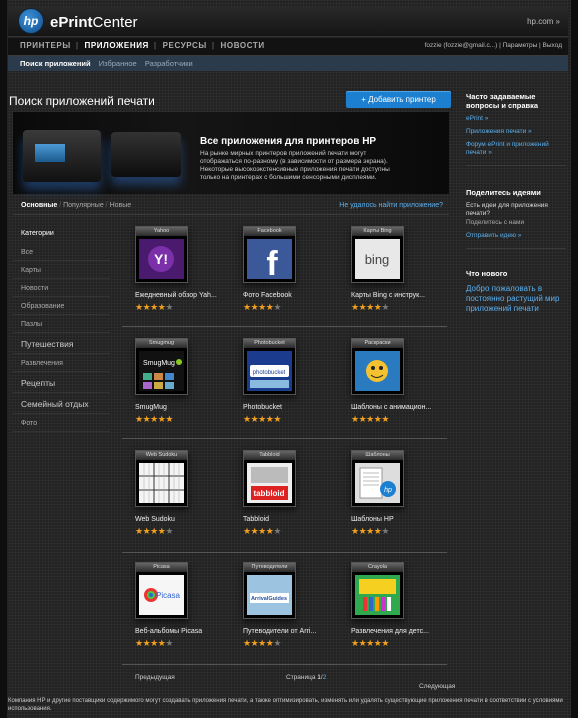 The width and height of the screenshot is (578, 718). What do you see at coordinates (61, 288) in the screenshot?
I see `category-news: Новости` at bounding box center [61, 288].